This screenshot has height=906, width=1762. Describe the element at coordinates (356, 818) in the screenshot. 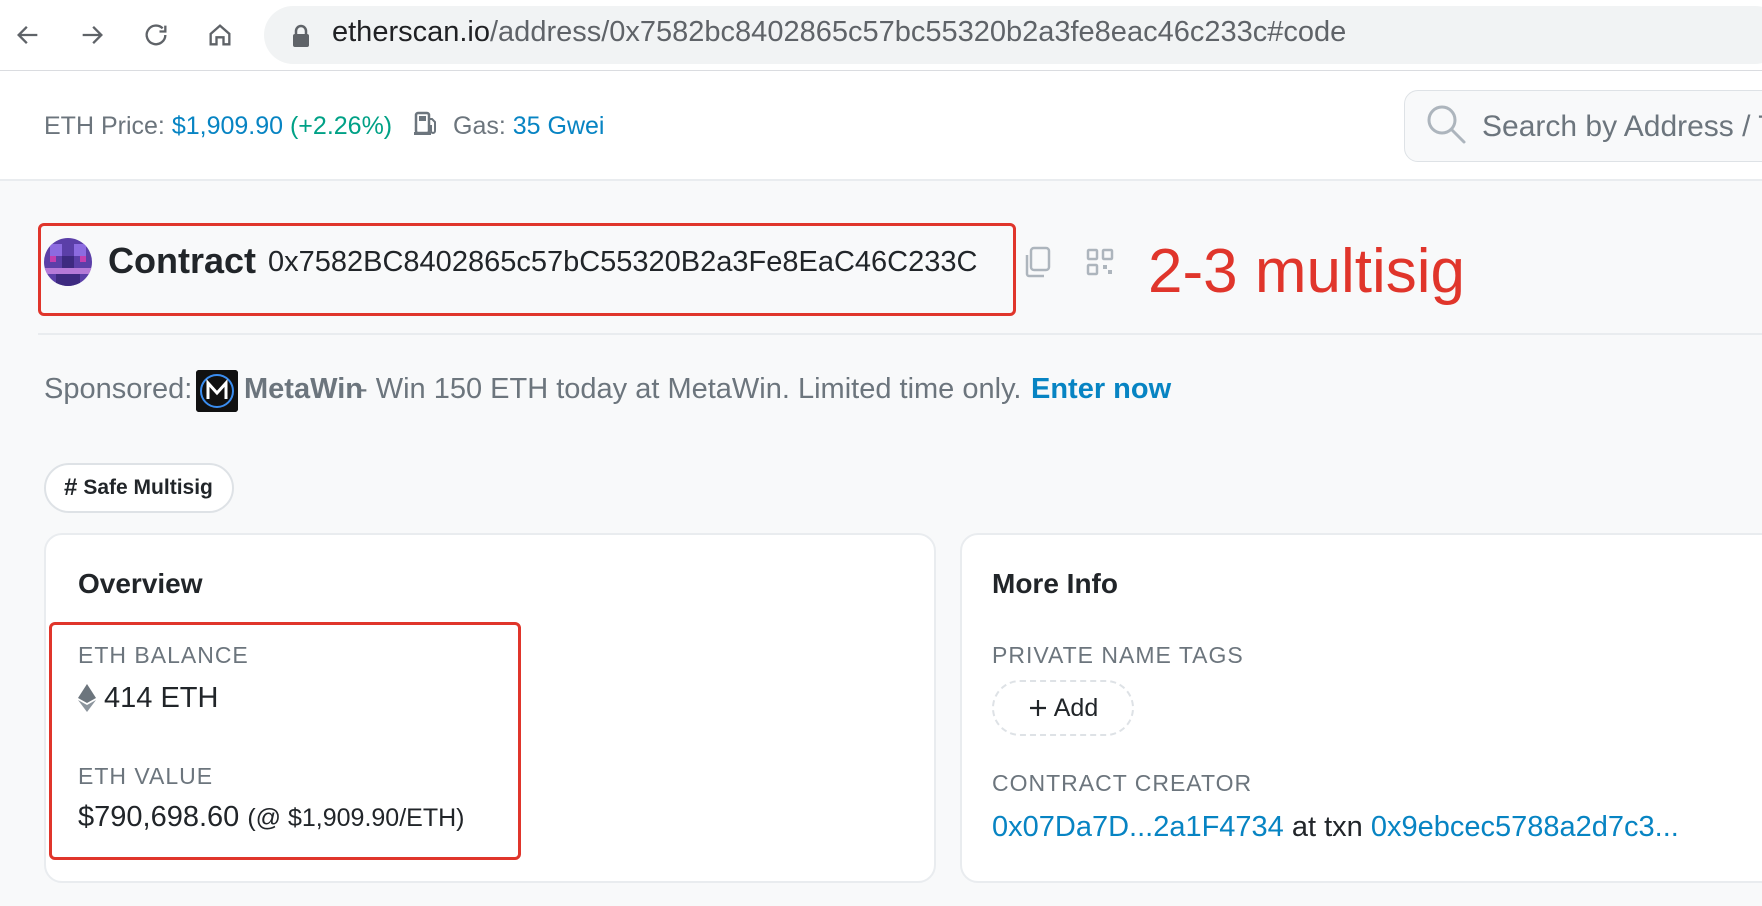

I see `eth-value-rate: (@ $1,909.90/ETH)` at that location.